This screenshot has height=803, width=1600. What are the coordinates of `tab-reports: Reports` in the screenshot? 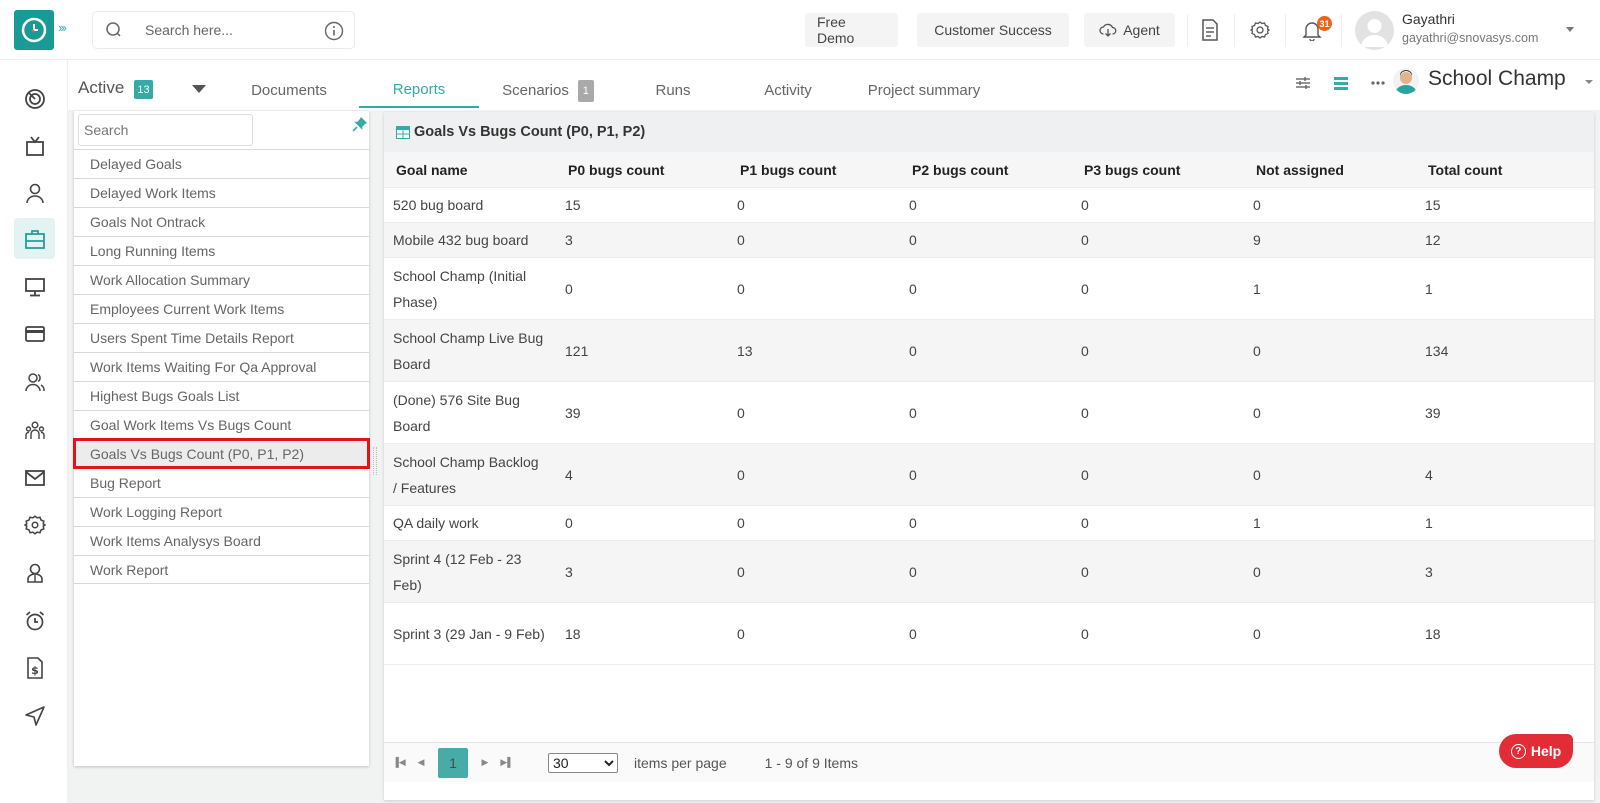 It's located at (419, 90).